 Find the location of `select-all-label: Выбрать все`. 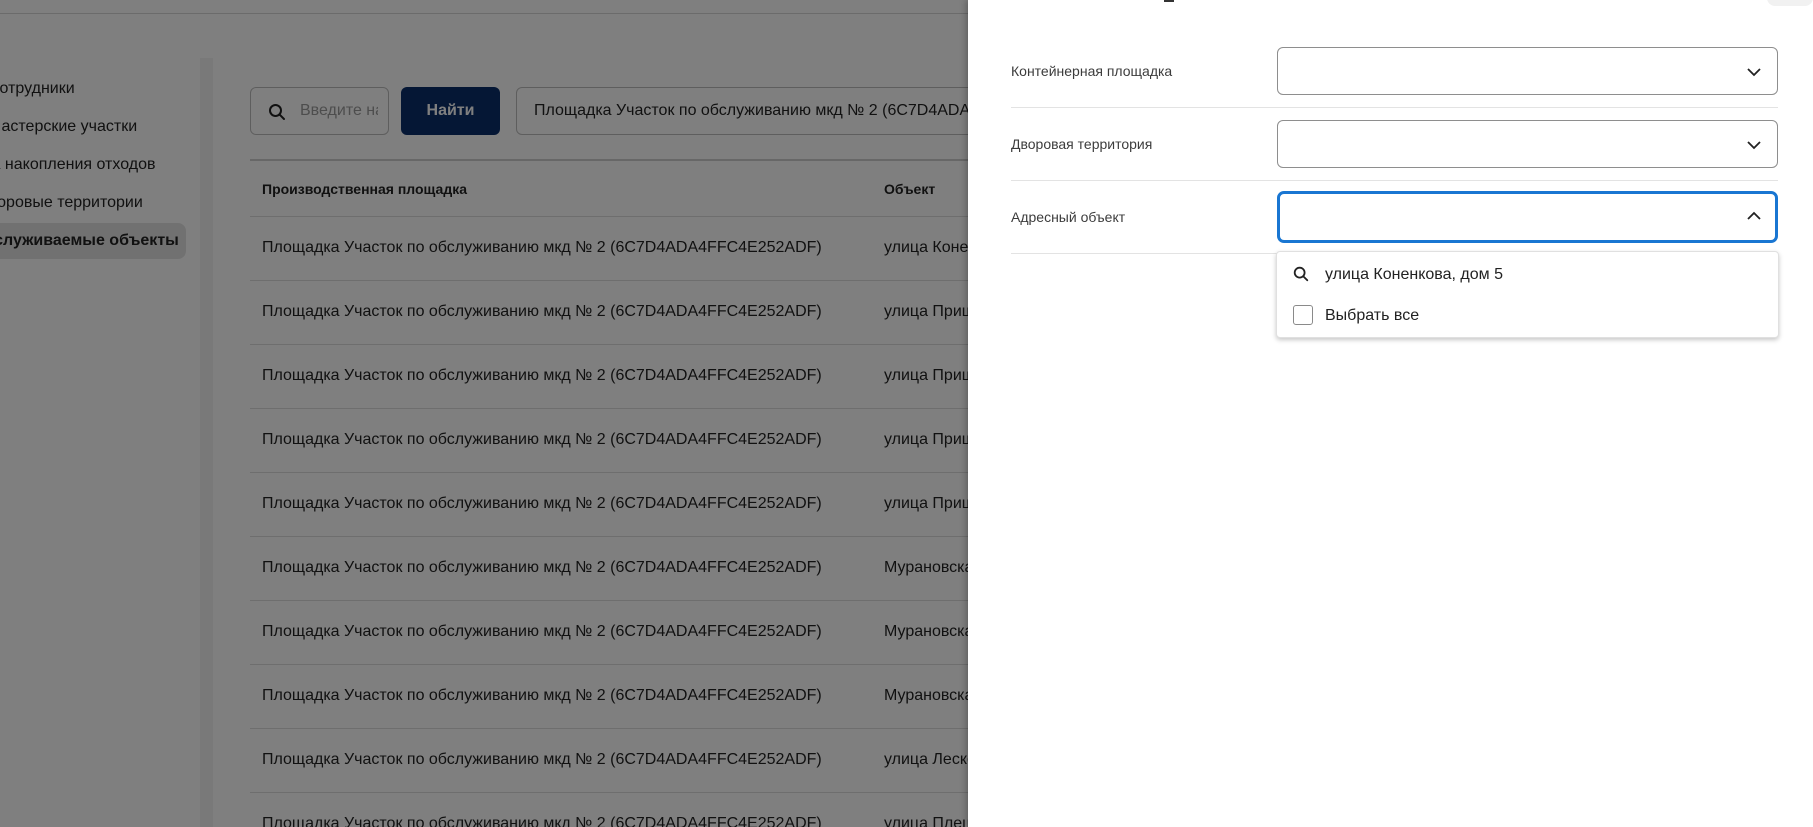

select-all-label: Выбрать все is located at coordinates (1372, 315).